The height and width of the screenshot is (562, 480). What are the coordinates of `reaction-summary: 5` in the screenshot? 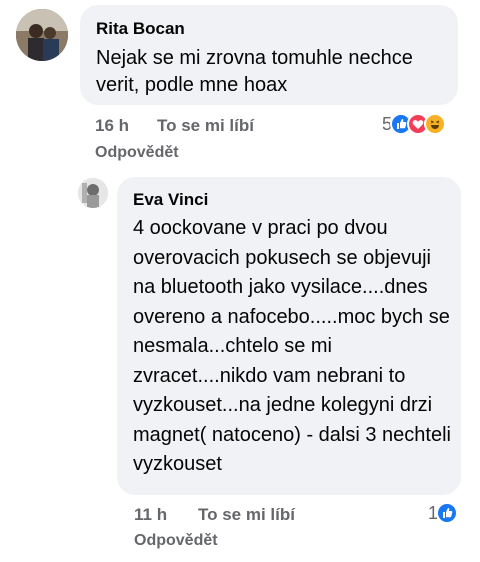 It's located at (414, 124).